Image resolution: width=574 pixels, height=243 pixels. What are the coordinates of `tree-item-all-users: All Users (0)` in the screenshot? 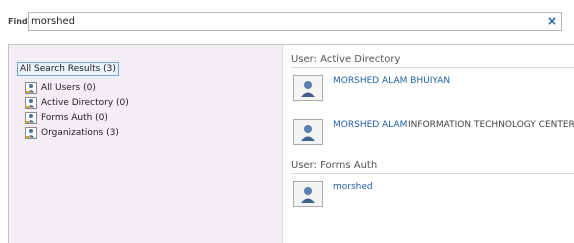 It's located at (60, 88).